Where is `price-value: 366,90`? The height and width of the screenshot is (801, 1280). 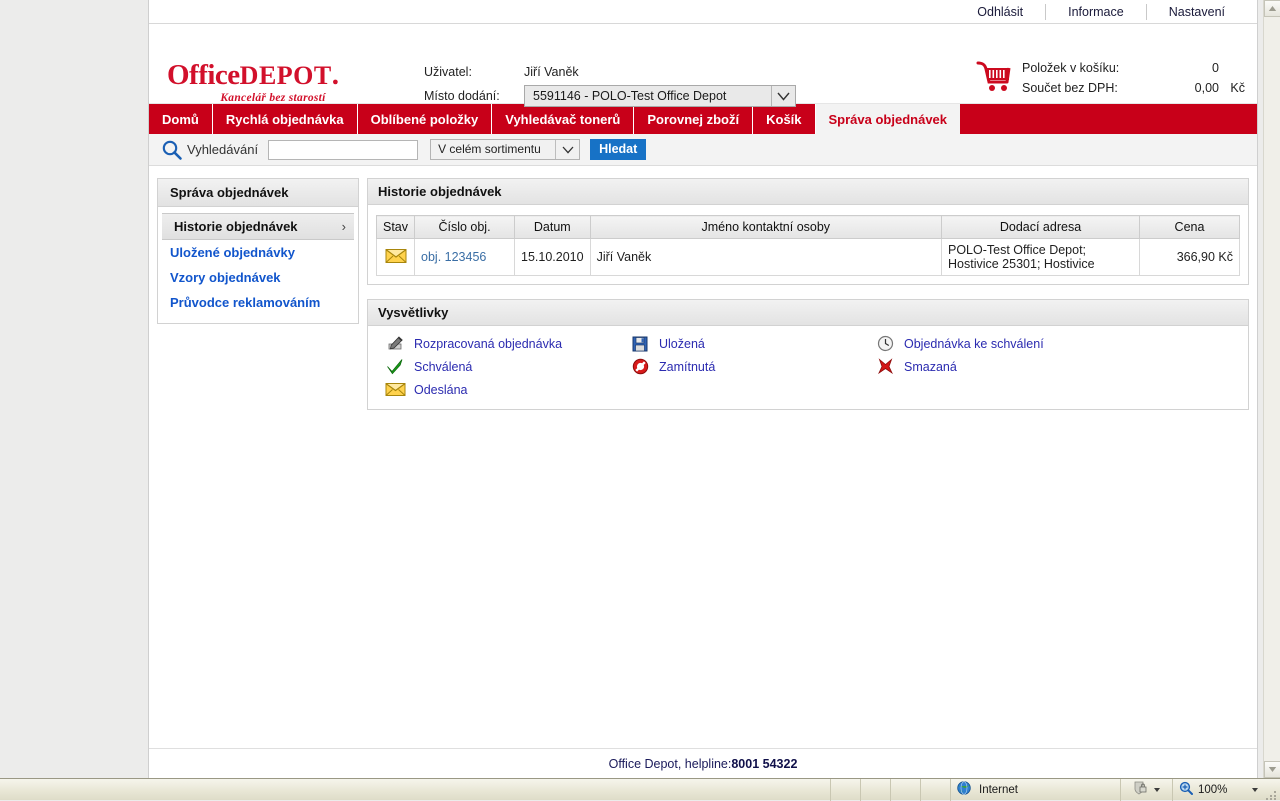
price-value: 366,90 is located at coordinates (1196, 257).